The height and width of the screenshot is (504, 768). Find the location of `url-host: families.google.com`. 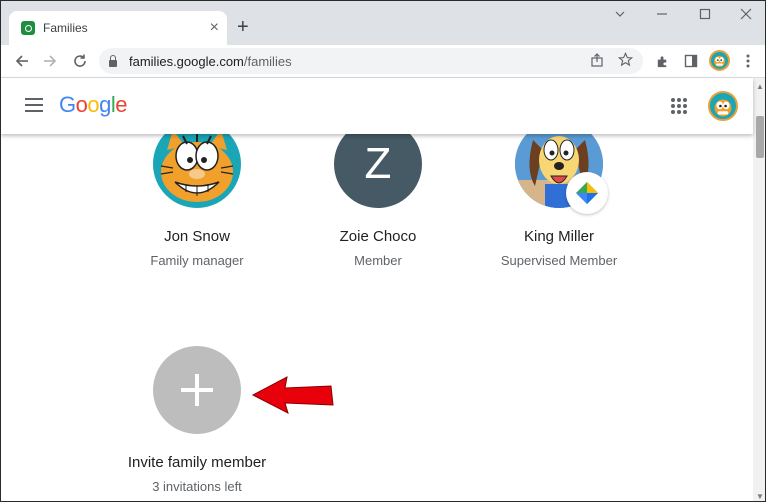

url-host: families.google.com is located at coordinates (186, 61).